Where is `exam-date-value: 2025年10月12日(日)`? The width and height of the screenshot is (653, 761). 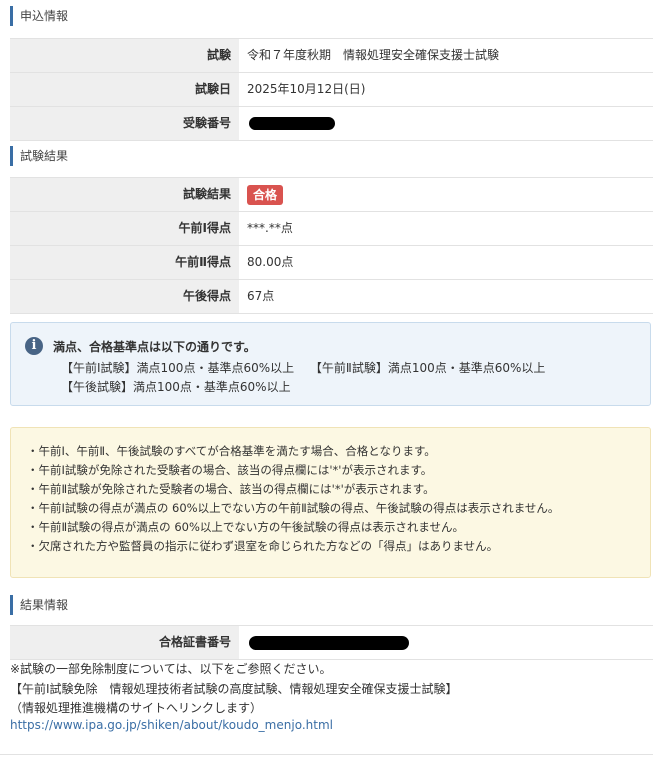 exam-date-value: 2025年10月12日(日) is located at coordinates (446, 89).